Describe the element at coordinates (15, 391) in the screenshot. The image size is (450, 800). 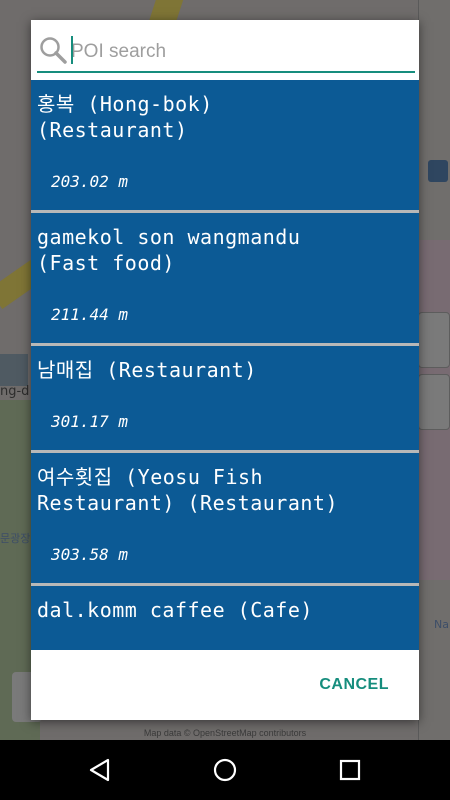
I see `map-street-label: ng-d` at that location.